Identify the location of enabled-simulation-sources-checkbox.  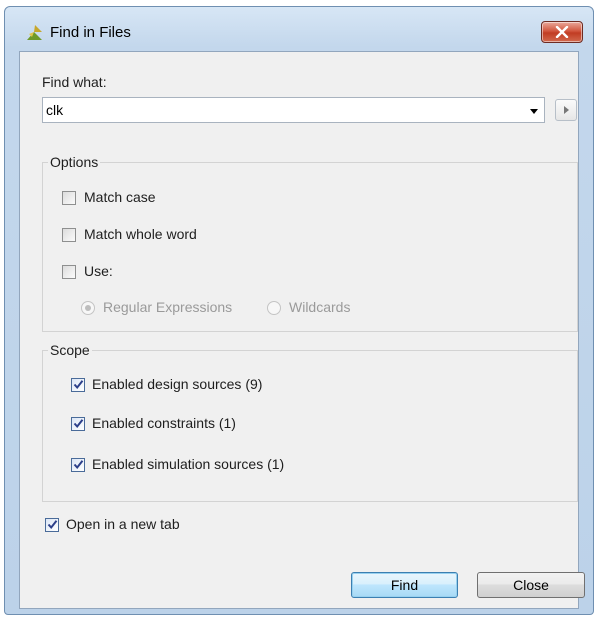
(78, 465).